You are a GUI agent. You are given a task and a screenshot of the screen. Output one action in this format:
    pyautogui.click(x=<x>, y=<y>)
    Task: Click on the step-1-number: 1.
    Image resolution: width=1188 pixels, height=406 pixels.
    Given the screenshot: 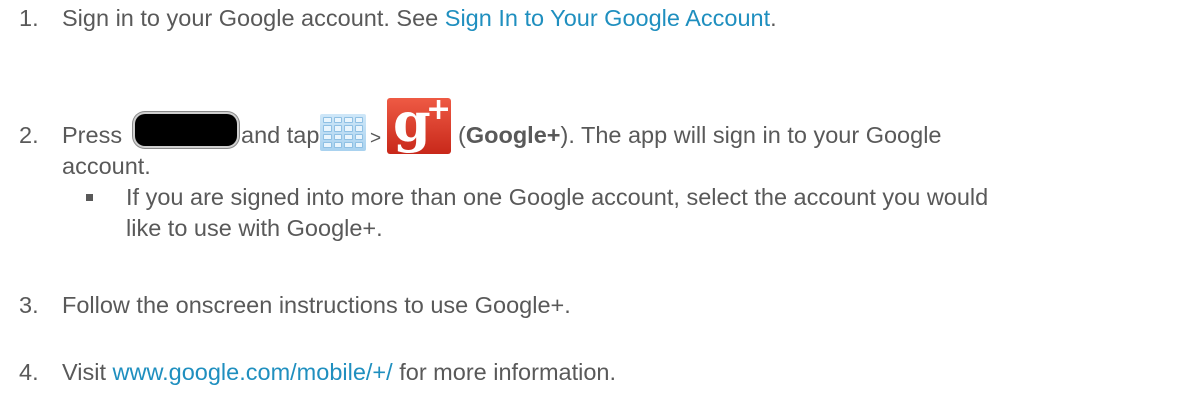 What is the action you would take?
    pyautogui.click(x=29, y=18)
    